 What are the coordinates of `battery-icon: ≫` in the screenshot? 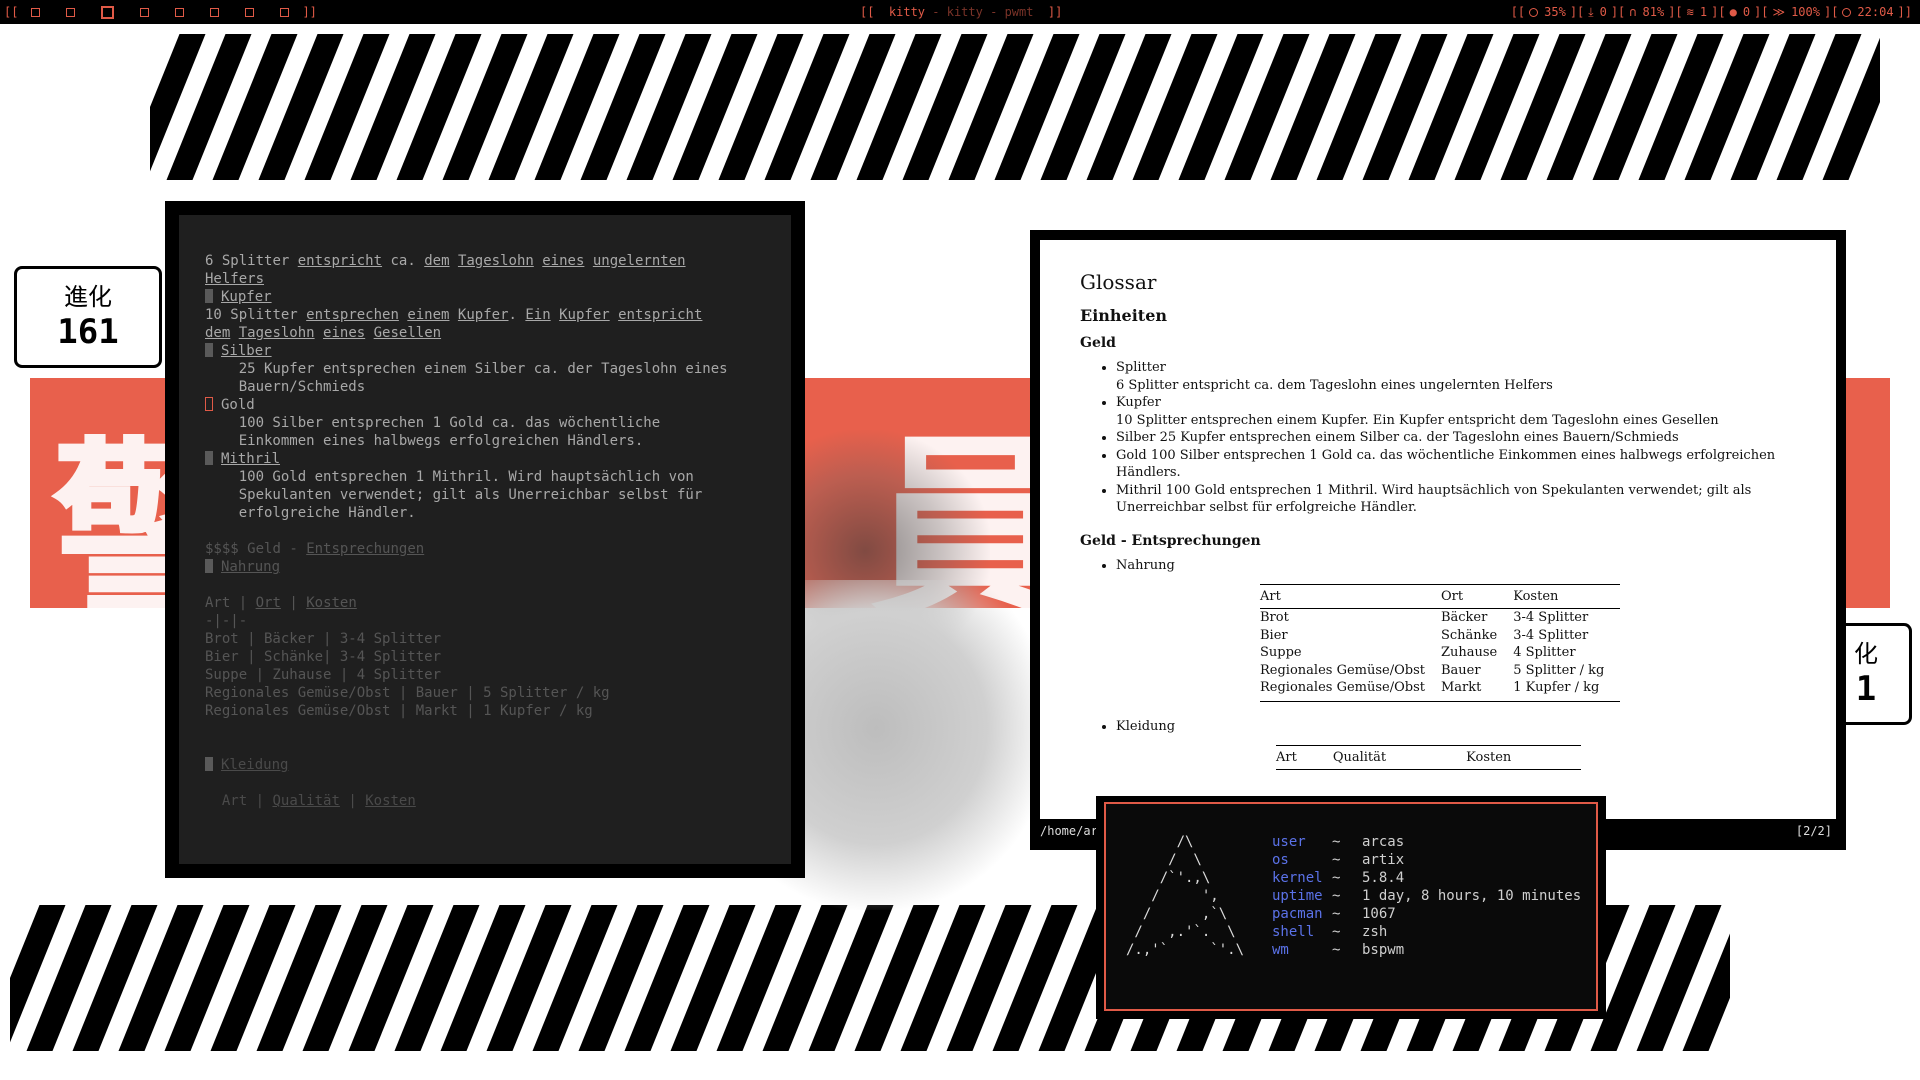 It's located at (1779, 12).